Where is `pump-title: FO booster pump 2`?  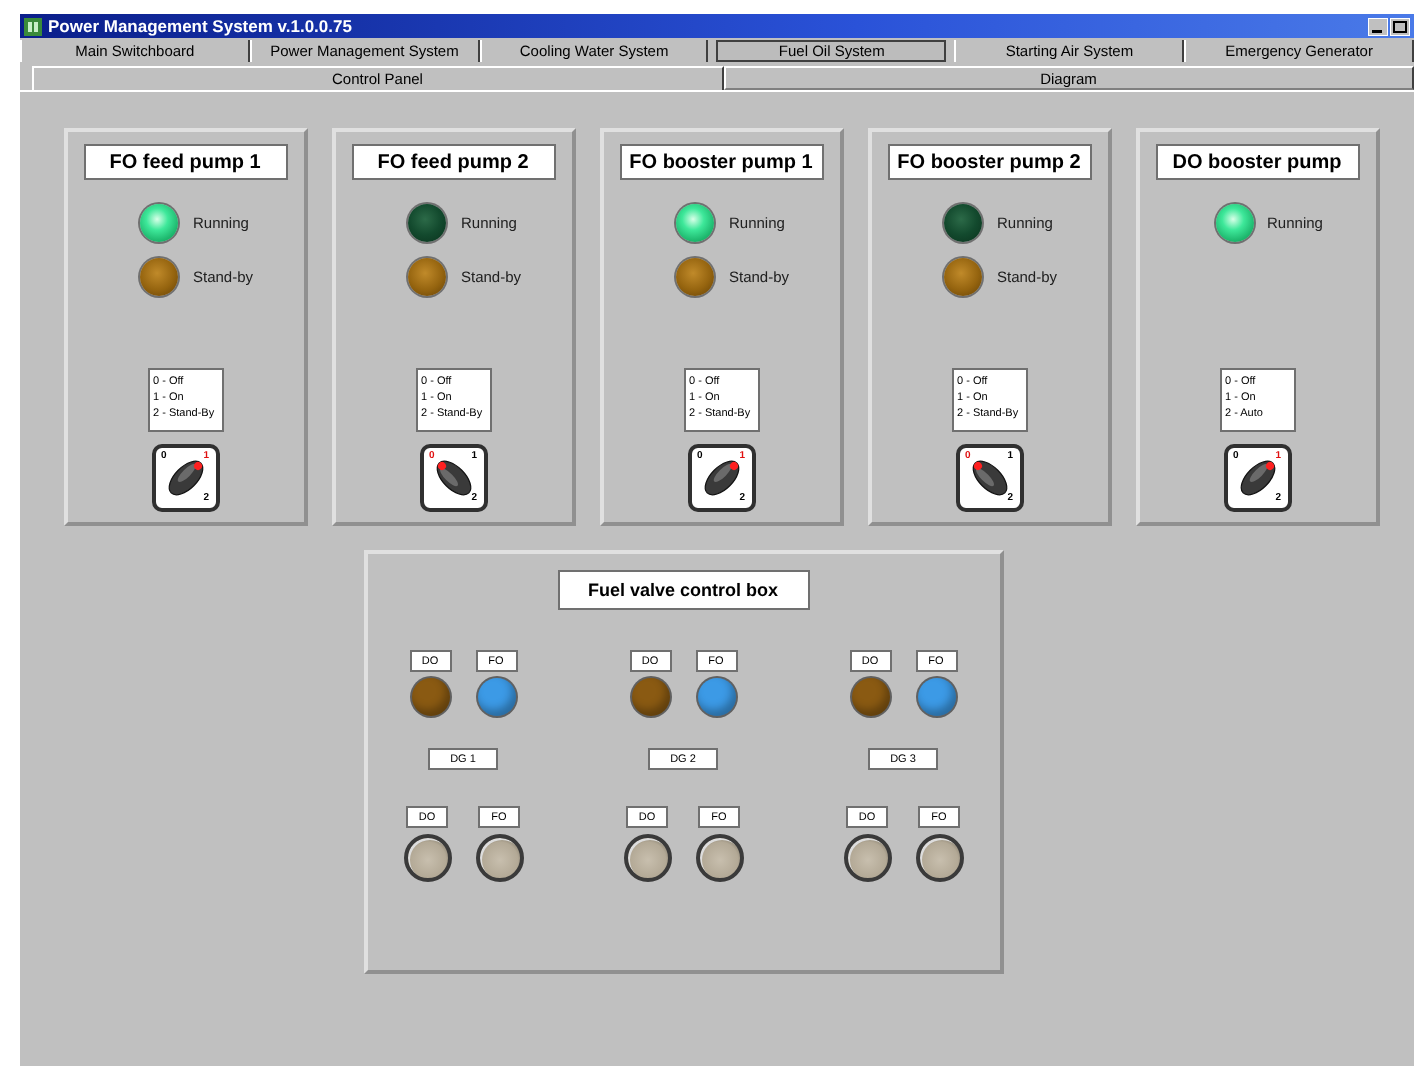
pump-title: FO booster pump 2 is located at coordinates (989, 162).